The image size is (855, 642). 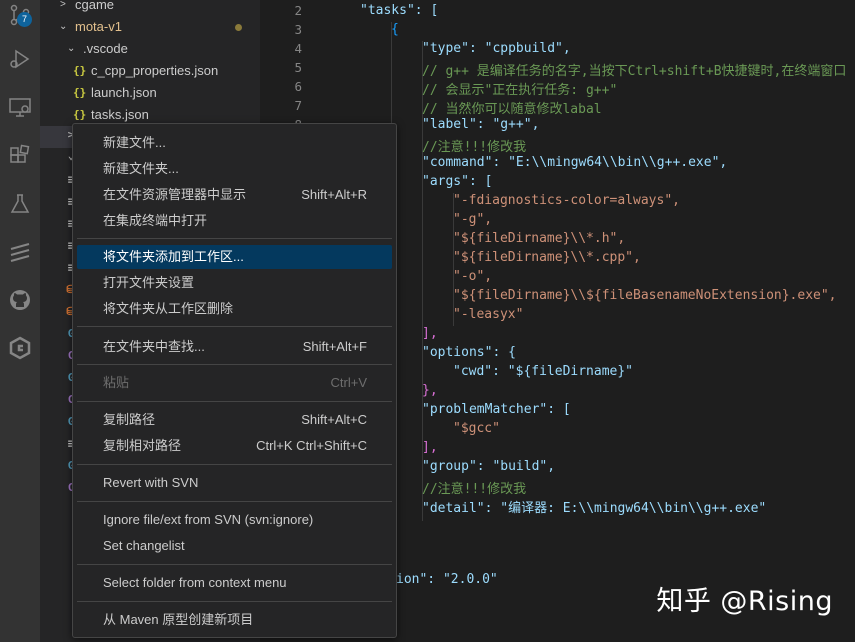 I want to click on code-line: {, so click(x=395, y=29).